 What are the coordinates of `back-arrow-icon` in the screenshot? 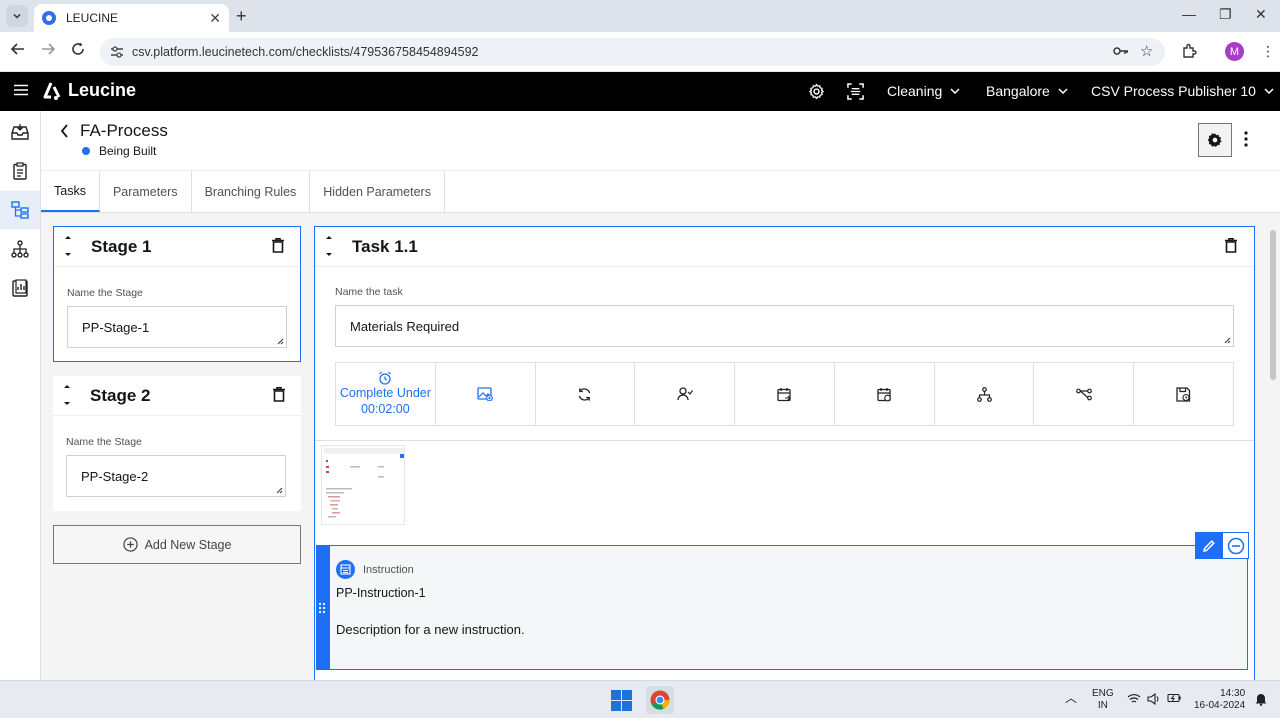 It's located at (65, 131).